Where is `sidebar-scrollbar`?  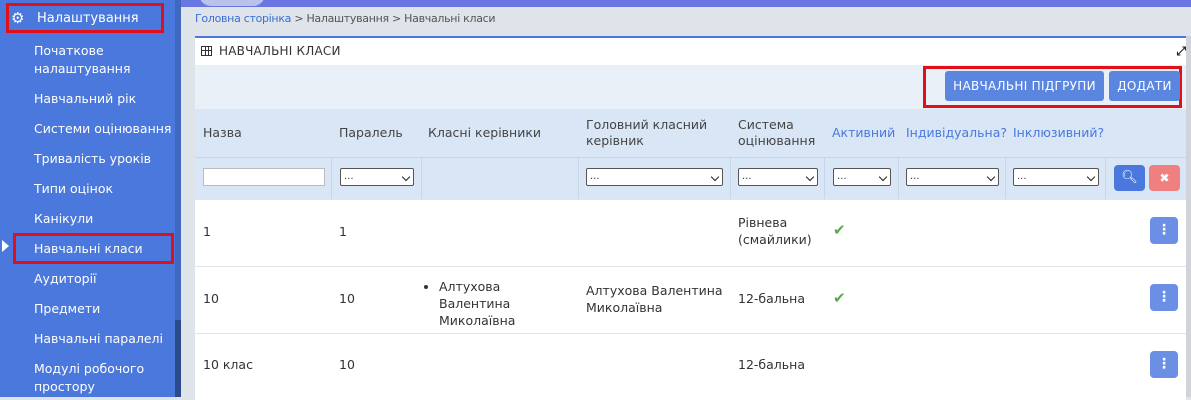 sidebar-scrollbar is located at coordinates (178, 198).